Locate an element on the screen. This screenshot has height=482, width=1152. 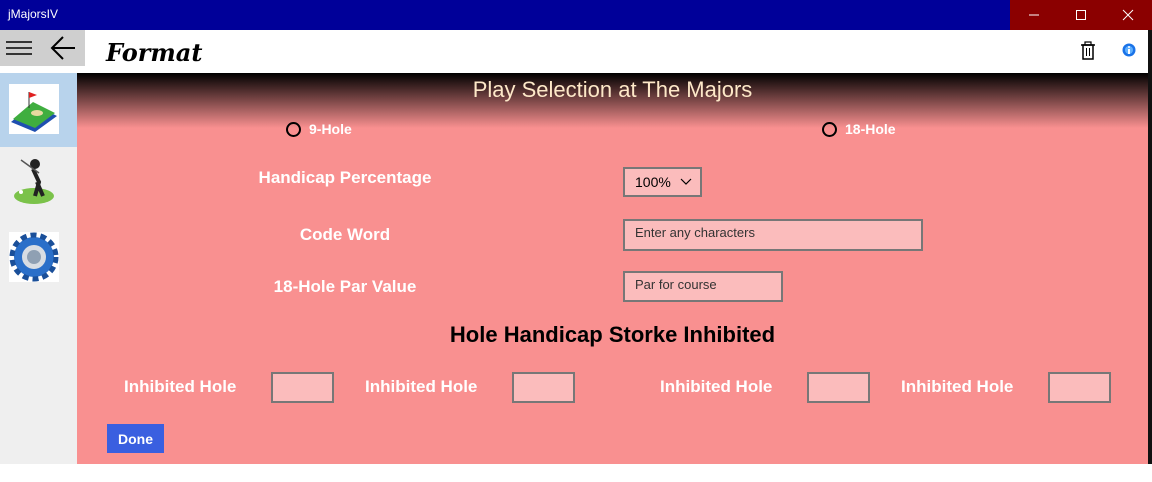
radio-label-9-hole: 9-Hole is located at coordinates (330, 129).